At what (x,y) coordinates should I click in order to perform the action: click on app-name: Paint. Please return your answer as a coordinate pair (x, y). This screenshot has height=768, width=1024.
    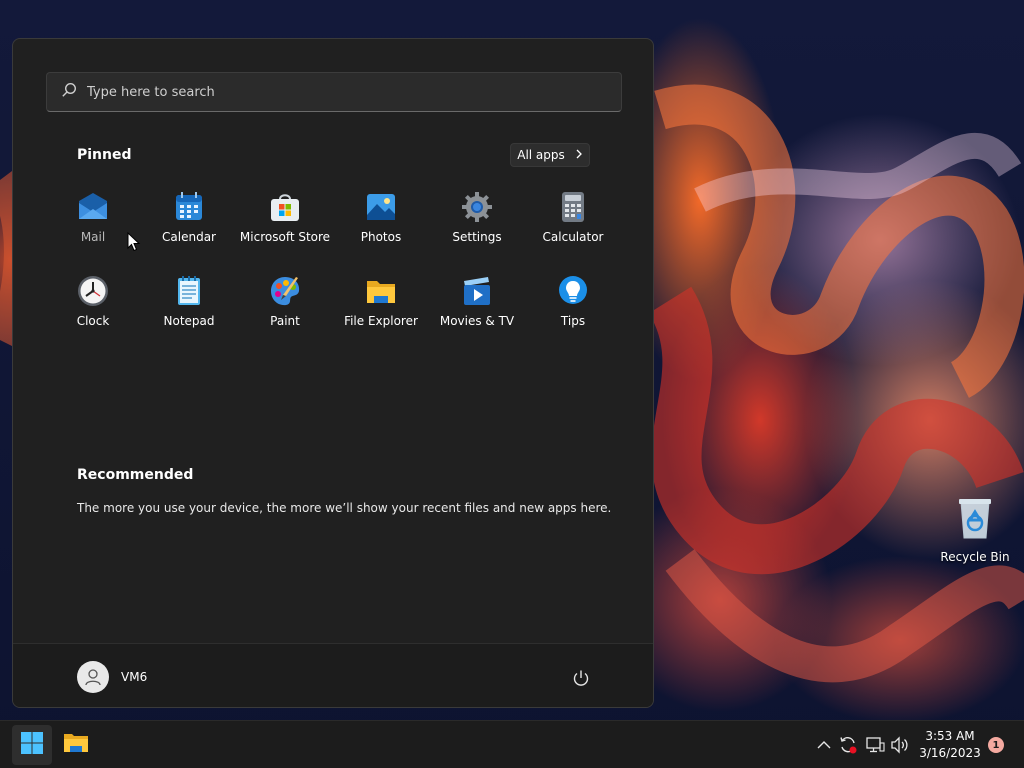
    Looking at the image, I should click on (285, 321).